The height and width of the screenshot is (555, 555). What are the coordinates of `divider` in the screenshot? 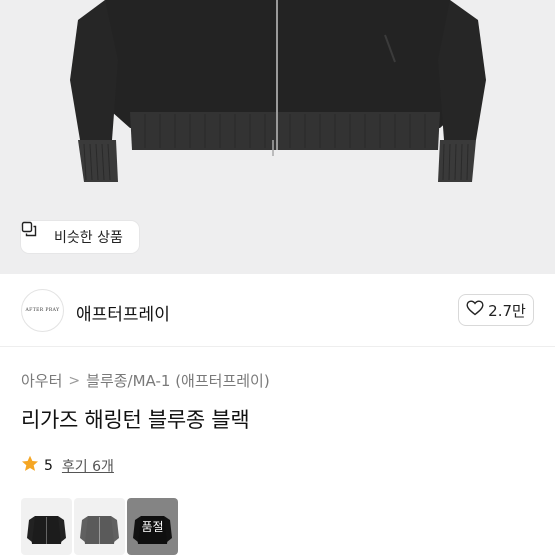 It's located at (277, 346).